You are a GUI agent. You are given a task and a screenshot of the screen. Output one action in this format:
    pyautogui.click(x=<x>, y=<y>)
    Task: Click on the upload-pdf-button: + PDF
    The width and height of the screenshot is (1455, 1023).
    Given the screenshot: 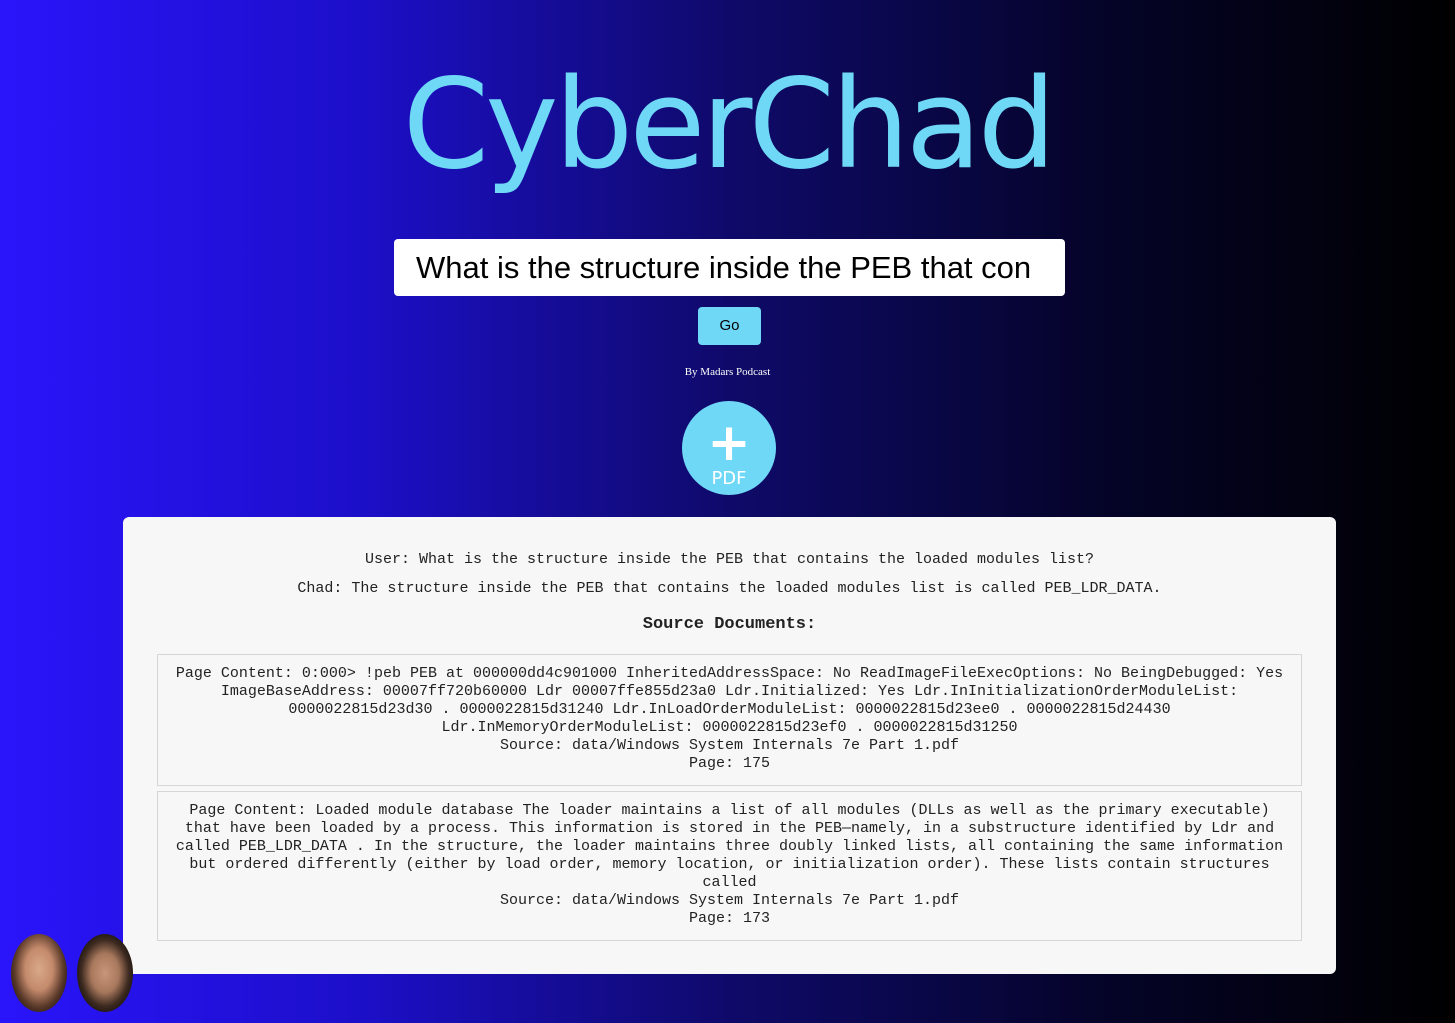 What is the action you would take?
    pyautogui.click(x=729, y=448)
    